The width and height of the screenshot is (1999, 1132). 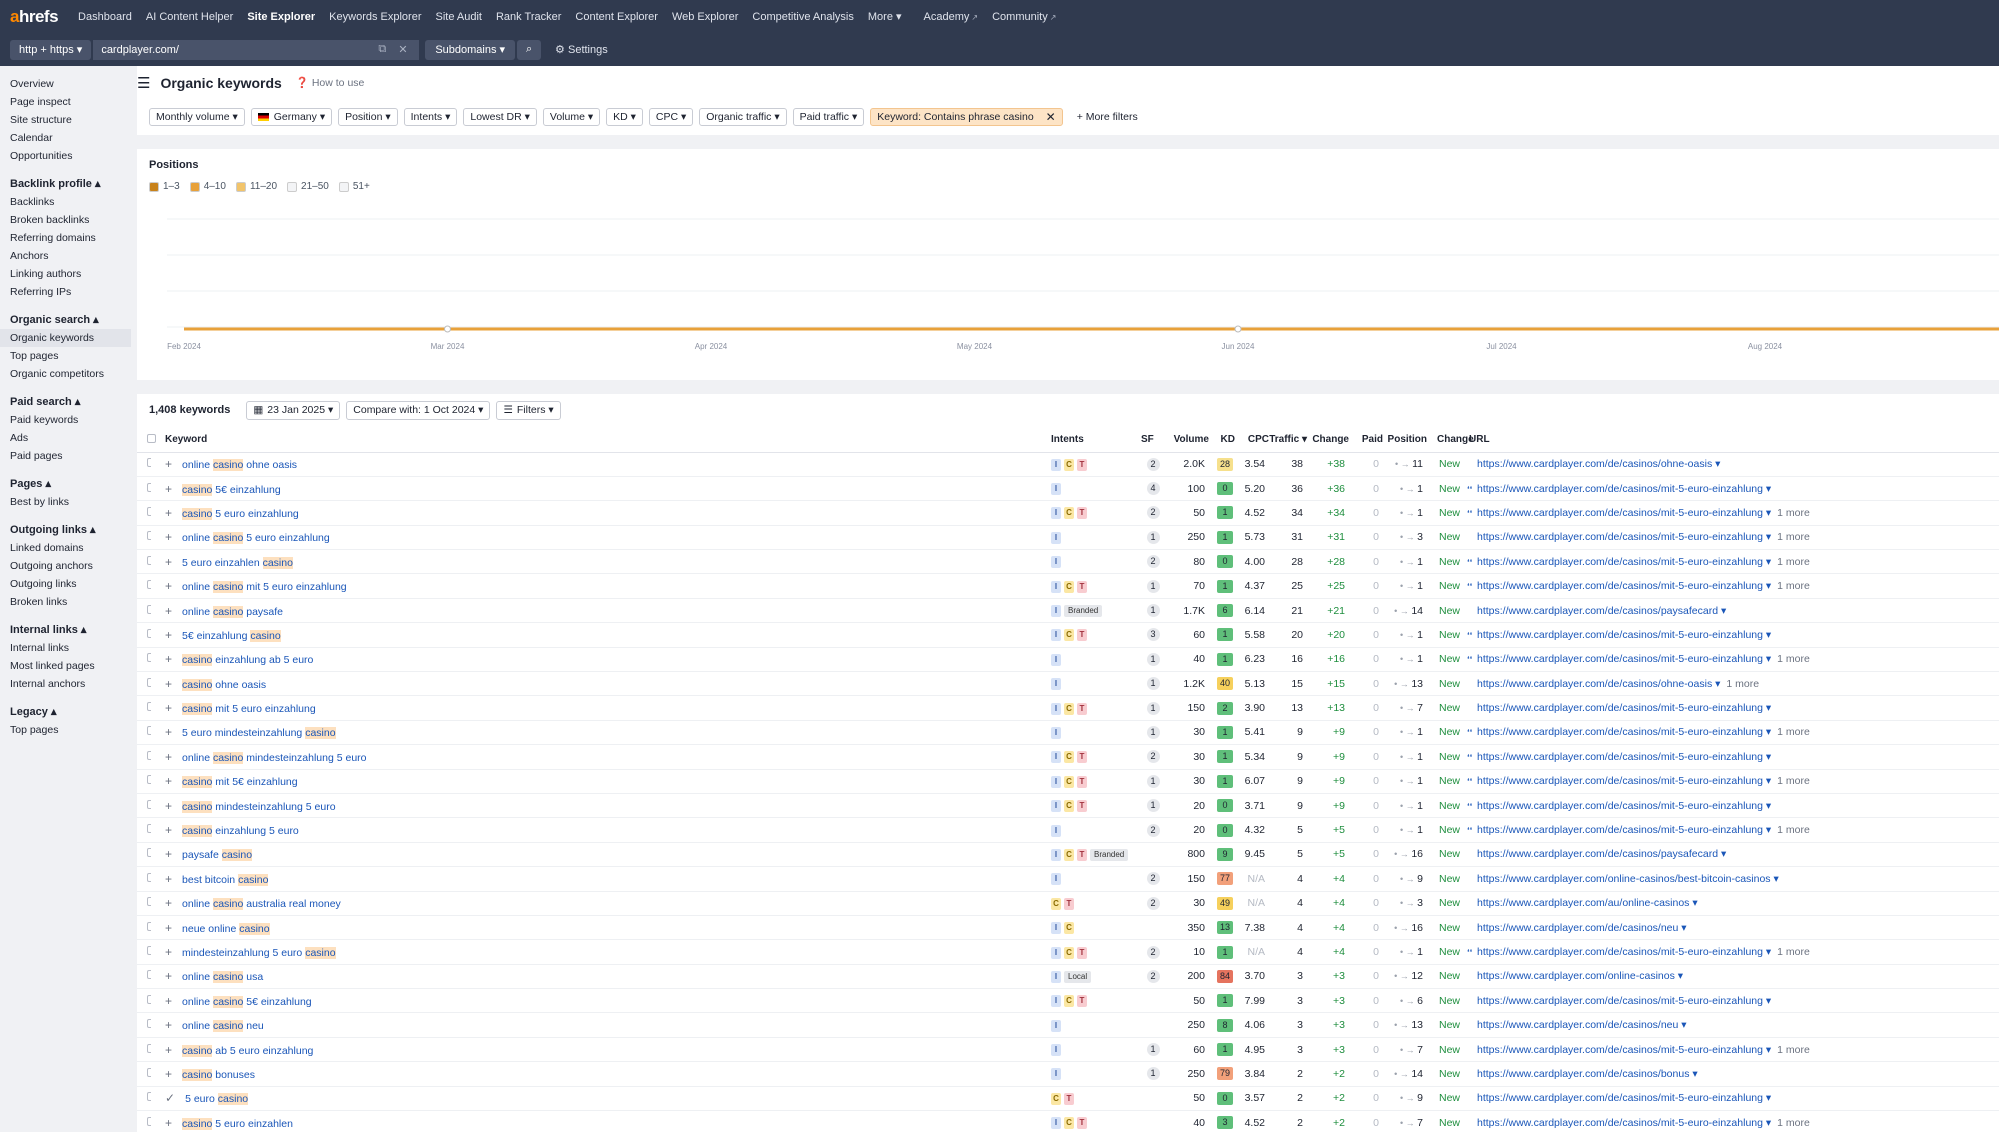 I want to click on sidebar-section-title: Pages ▴, so click(x=65, y=484).